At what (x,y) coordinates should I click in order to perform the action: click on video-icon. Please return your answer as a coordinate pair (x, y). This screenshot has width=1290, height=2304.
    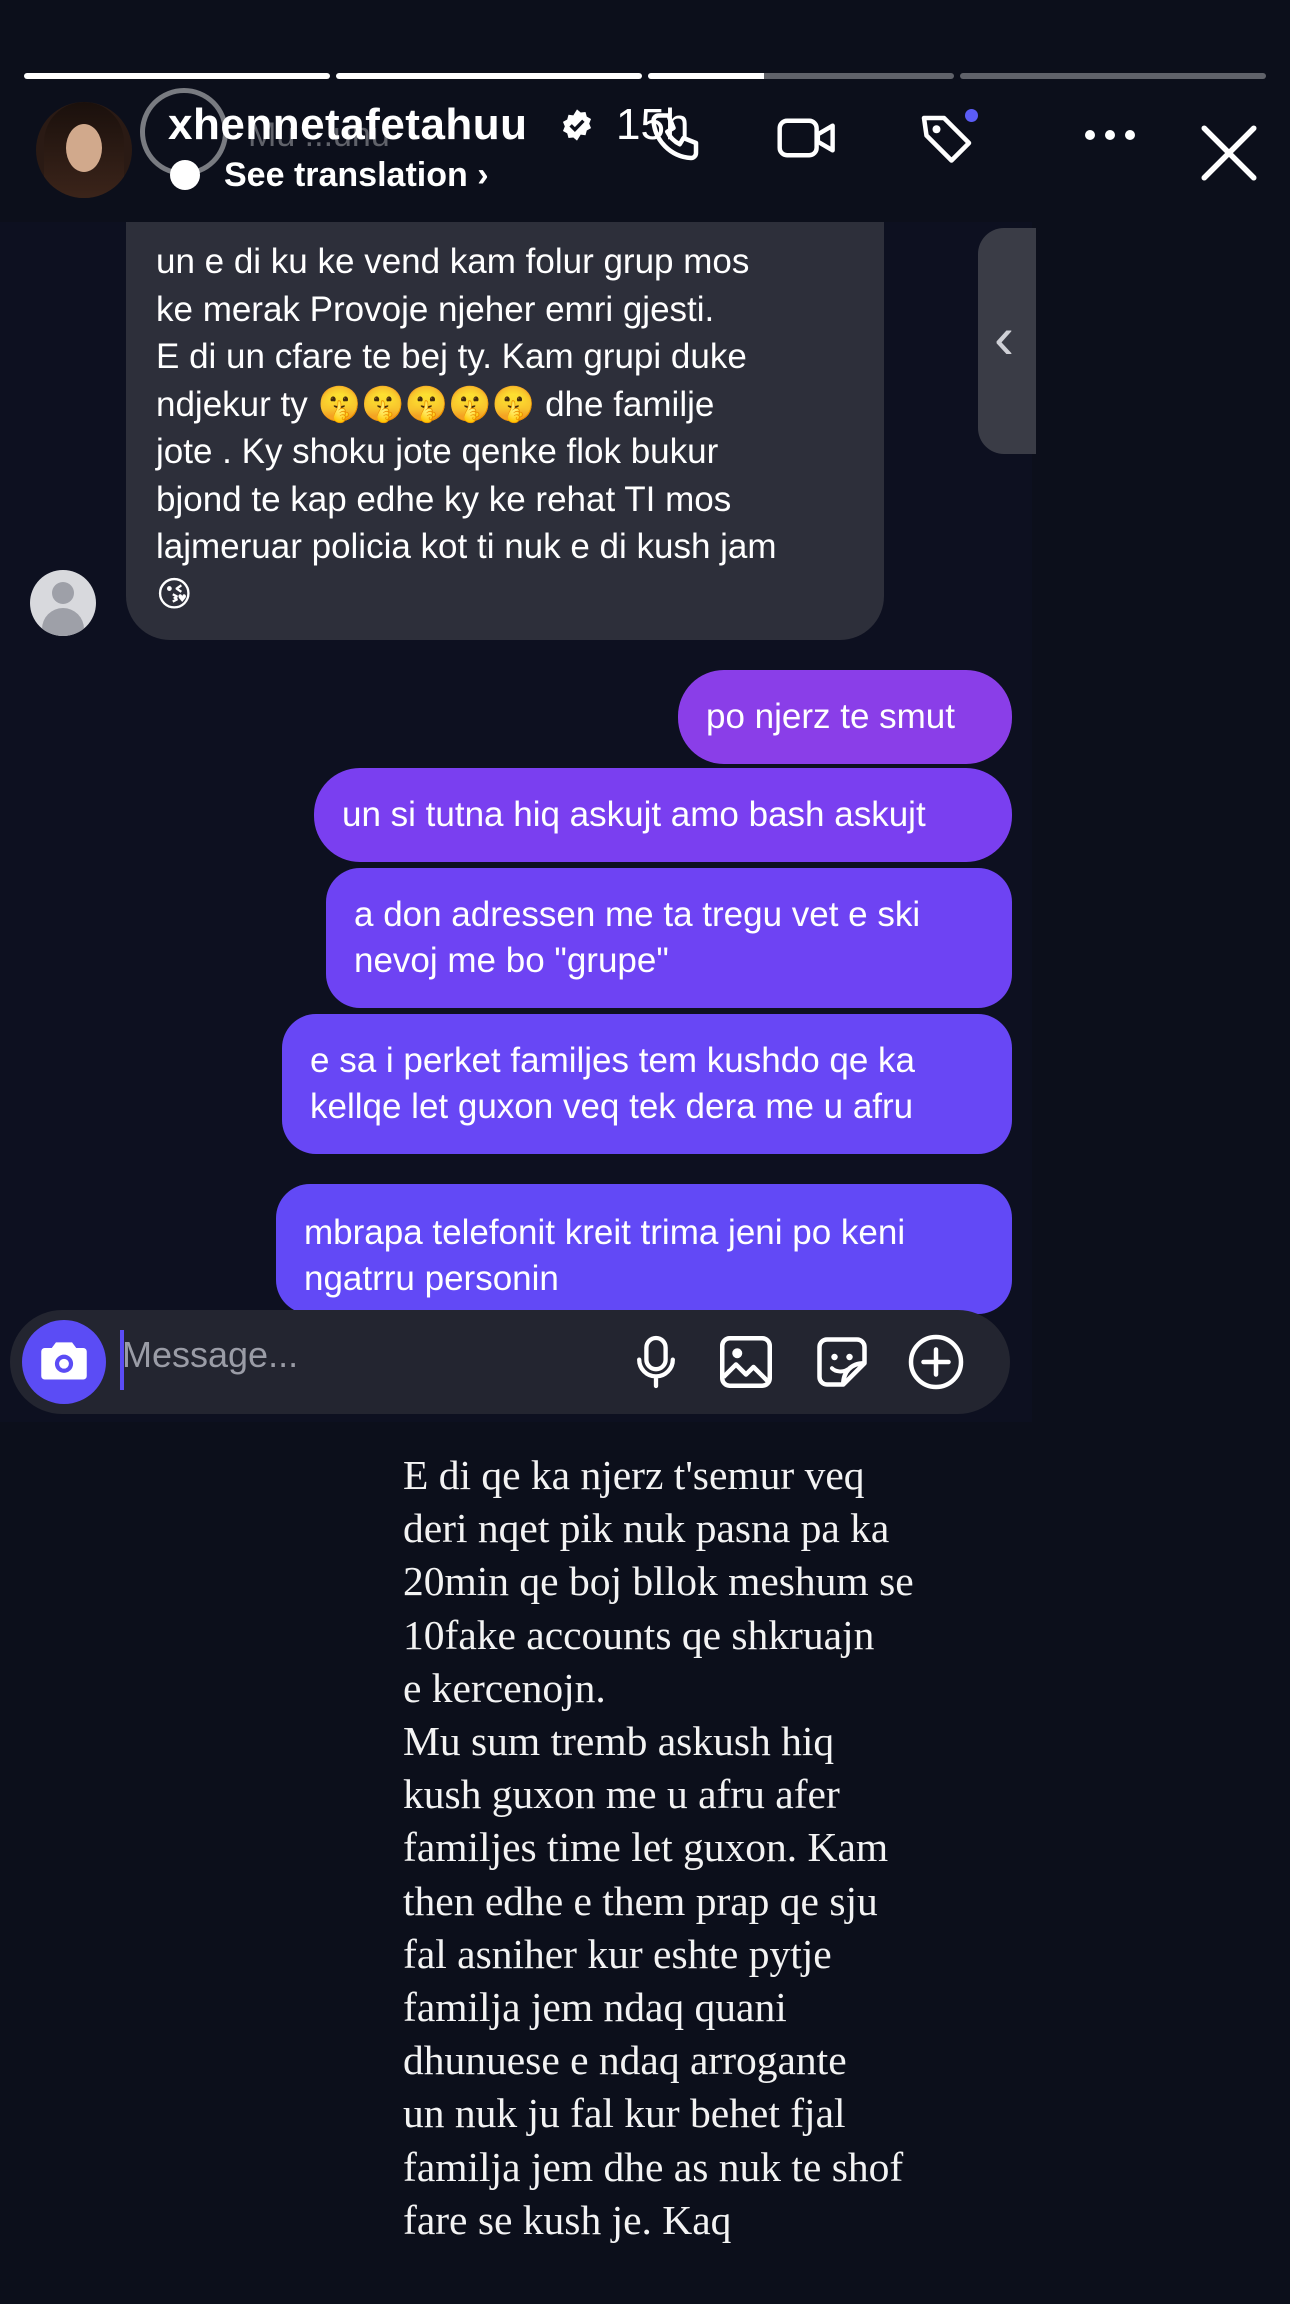
    Looking at the image, I should click on (808, 138).